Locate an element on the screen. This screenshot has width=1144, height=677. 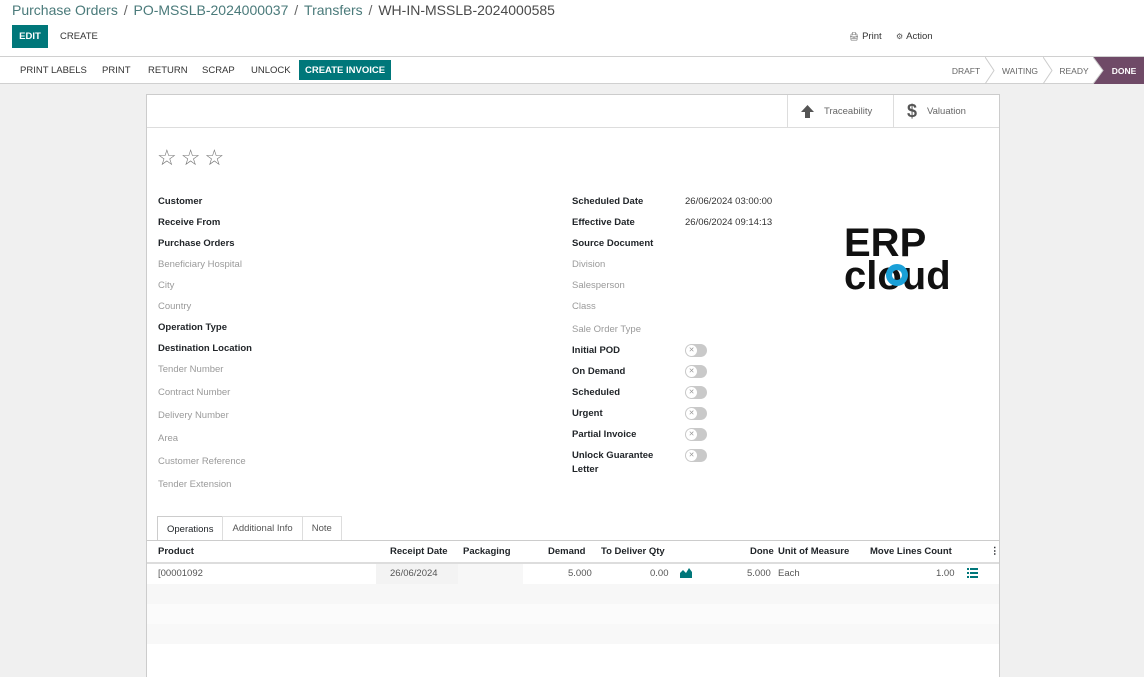
effective-date-value: 26/06/2024 09:14:13 is located at coordinates (729, 222).